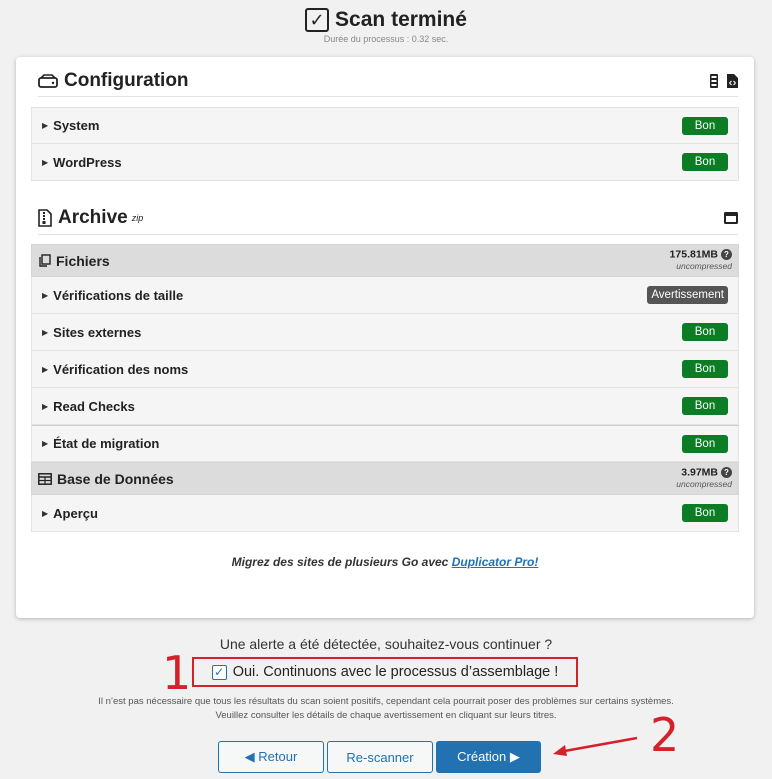 This screenshot has width=772, height=779. What do you see at coordinates (388, 218) in the screenshot?
I see `archive-header: Archive zip` at bounding box center [388, 218].